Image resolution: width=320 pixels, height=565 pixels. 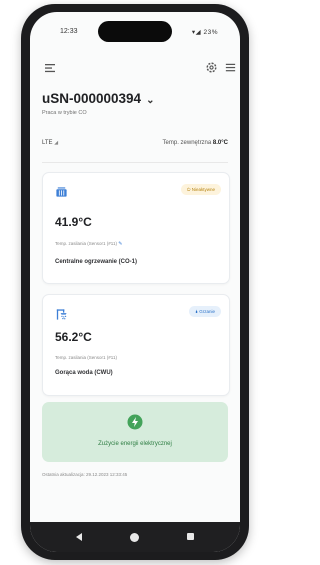 What do you see at coordinates (135, 162) in the screenshot?
I see `divider` at bounding box center [135, 162].